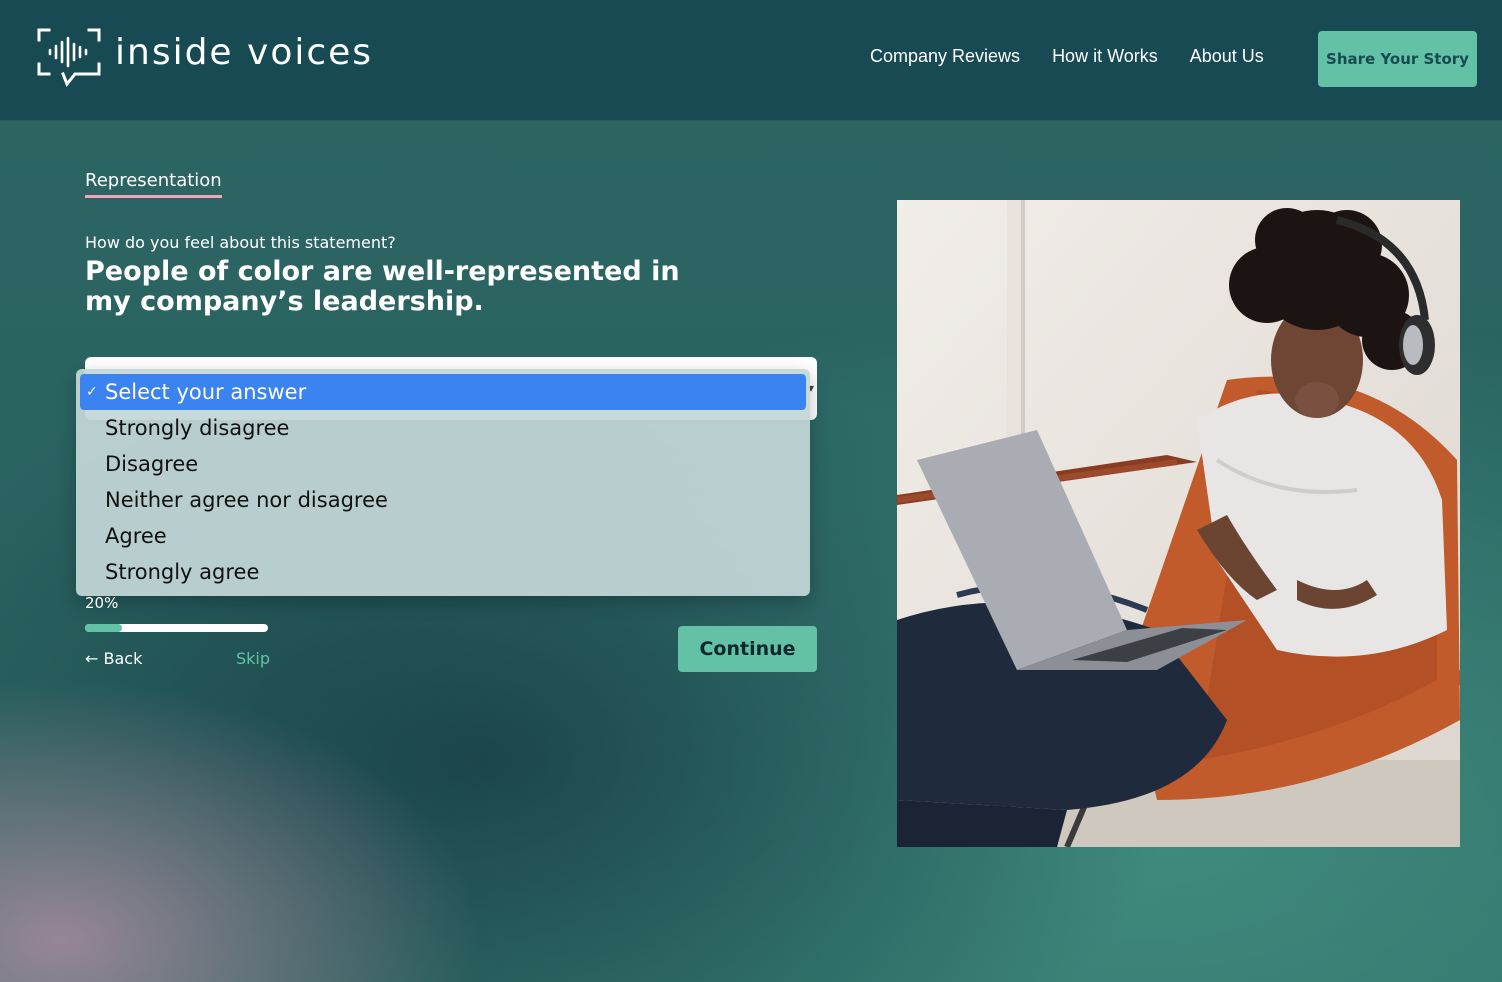  I want to click on option-disagree: Disagree, so click(443, 464).